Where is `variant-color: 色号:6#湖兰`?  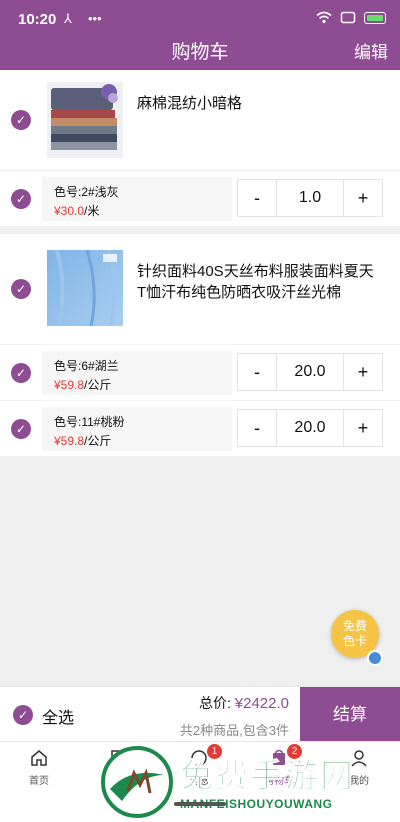
variant-color: 色号:6#湖兰 is located at coordinates (86, 366).